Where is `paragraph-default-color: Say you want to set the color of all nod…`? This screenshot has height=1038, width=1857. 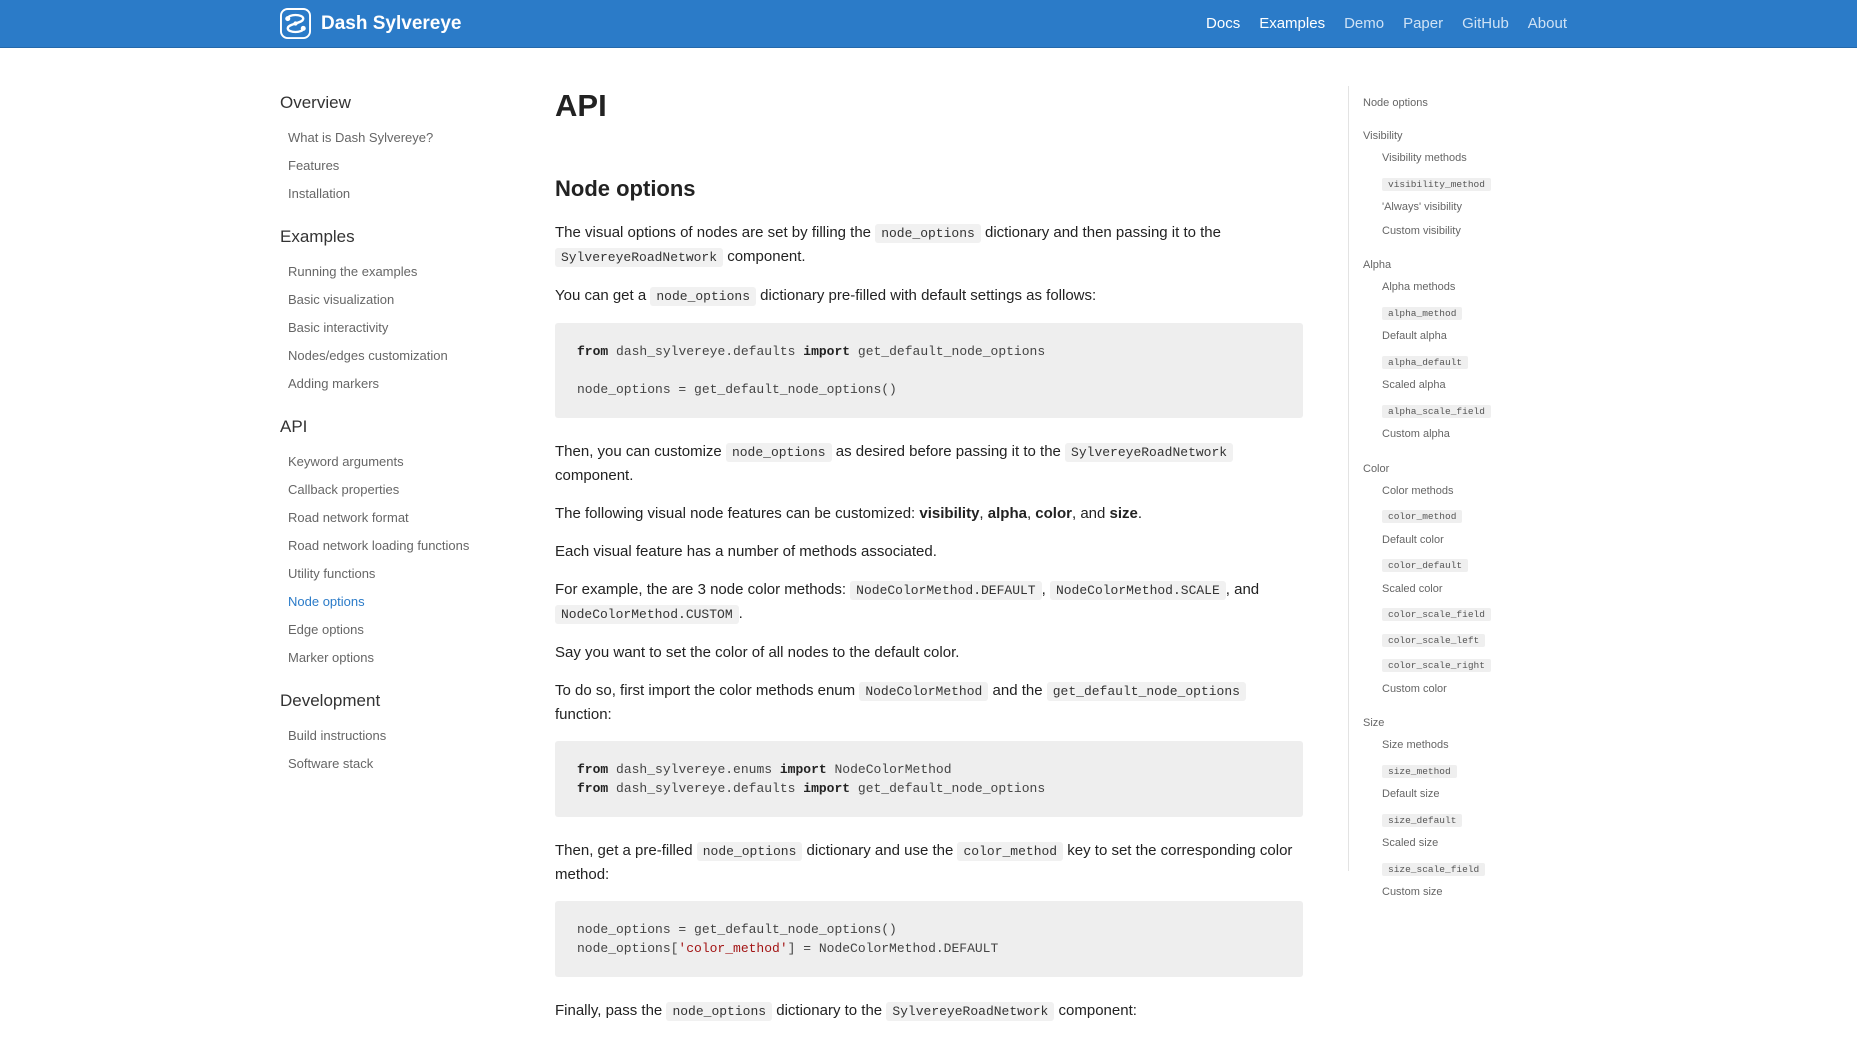
paragraph-default-color: Say you want to set the color of all nod… is located at coordinates (757, 652).